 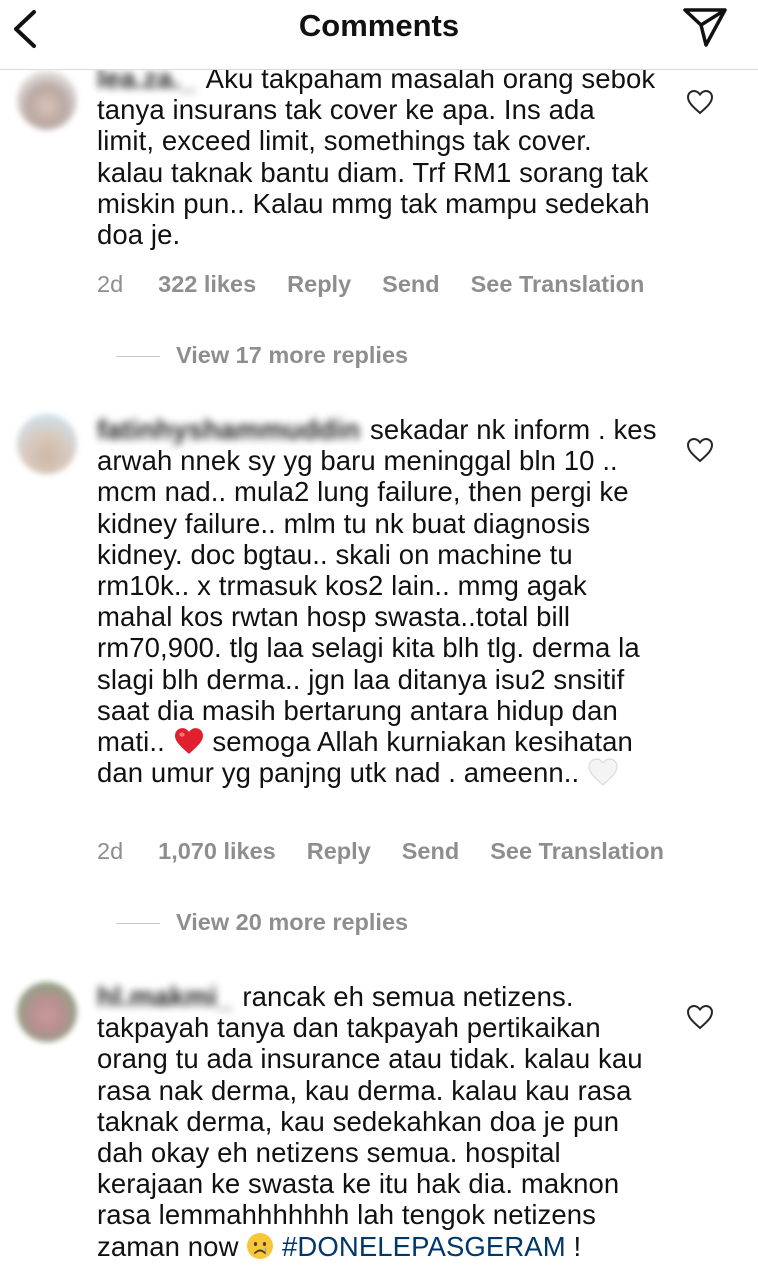 What do you see at coordinates (379, 25) in the screenshot?
I see `page-title: Comments` at bounding box center [379, 25].